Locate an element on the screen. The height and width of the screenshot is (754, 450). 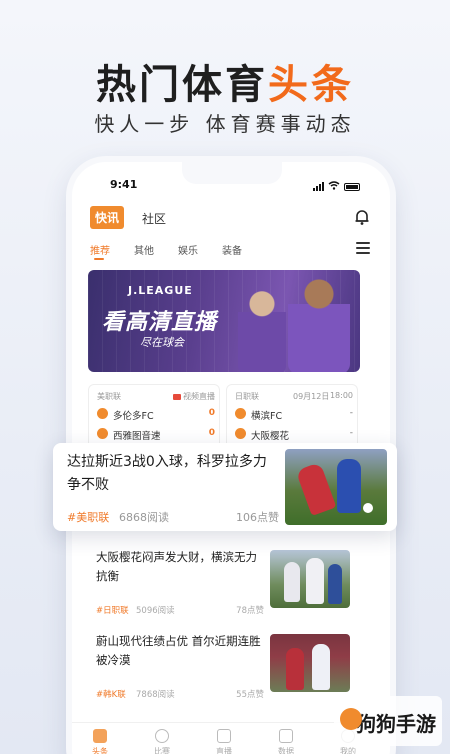
featured-article-tag: #美职联 is located at coordinates (88, 517).